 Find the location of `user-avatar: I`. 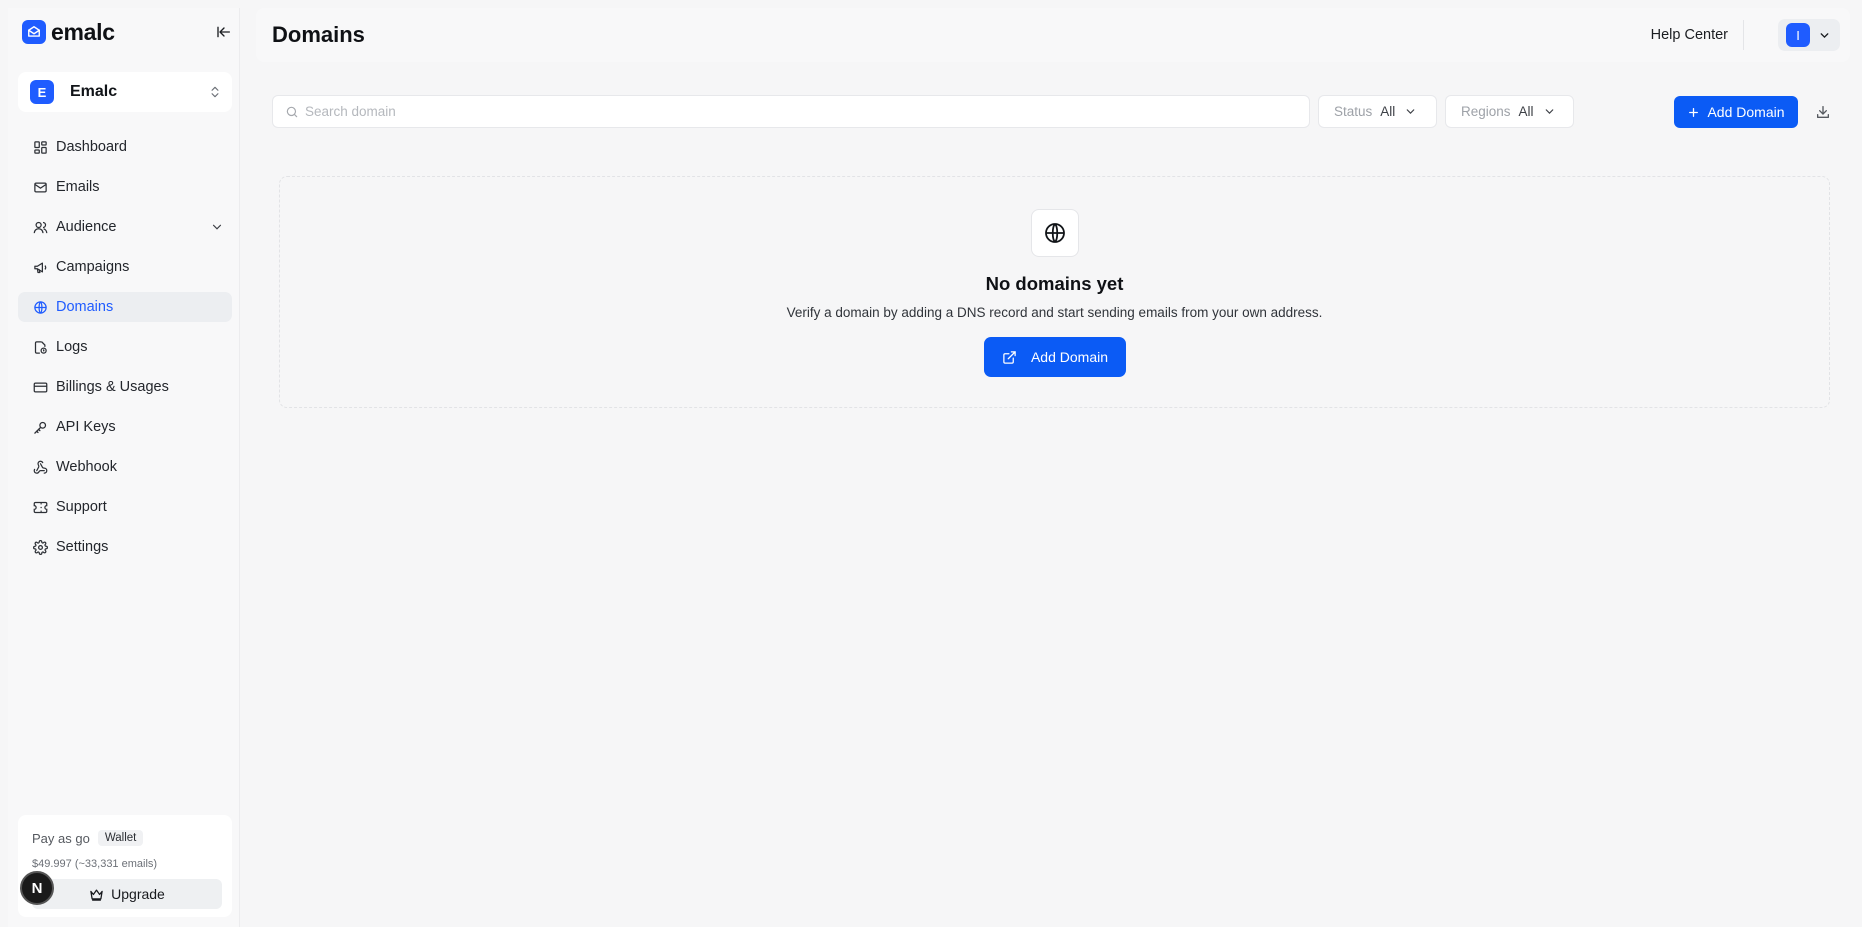

user-avatar: I is located at coordinates (1798, 35).